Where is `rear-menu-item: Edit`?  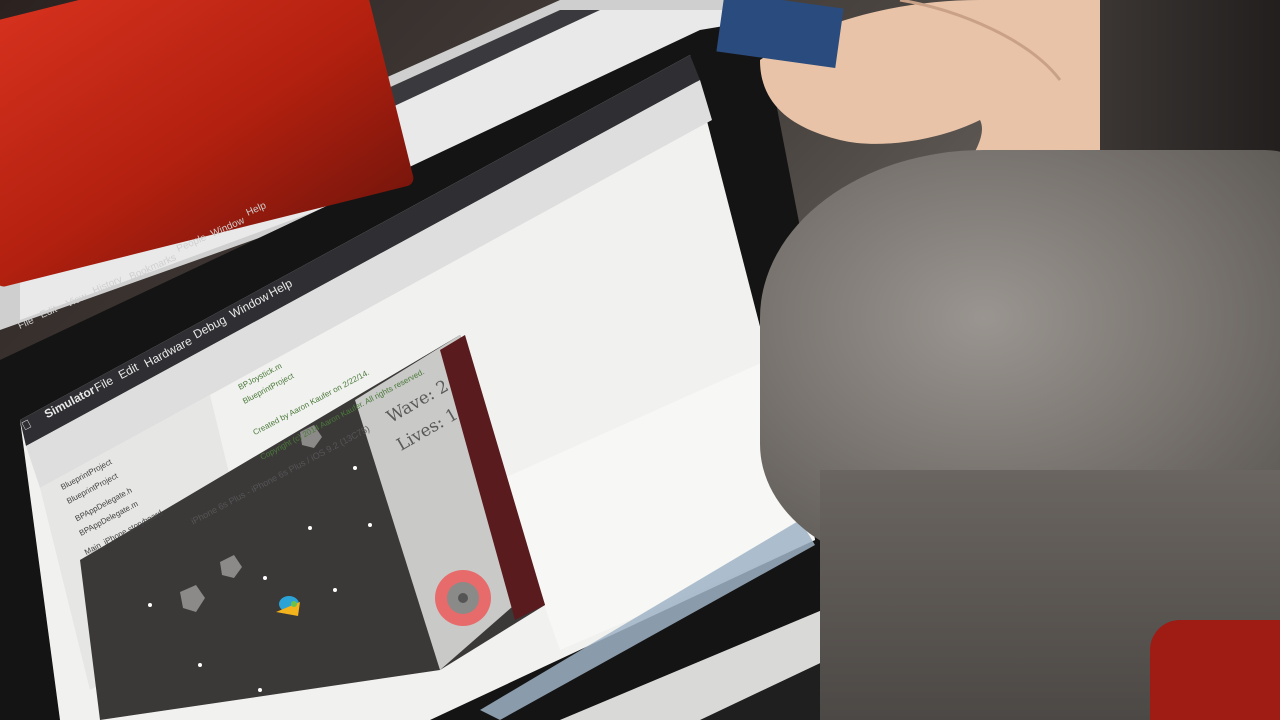 rear-menu-item: Edit is located at coordinates (48, 312).